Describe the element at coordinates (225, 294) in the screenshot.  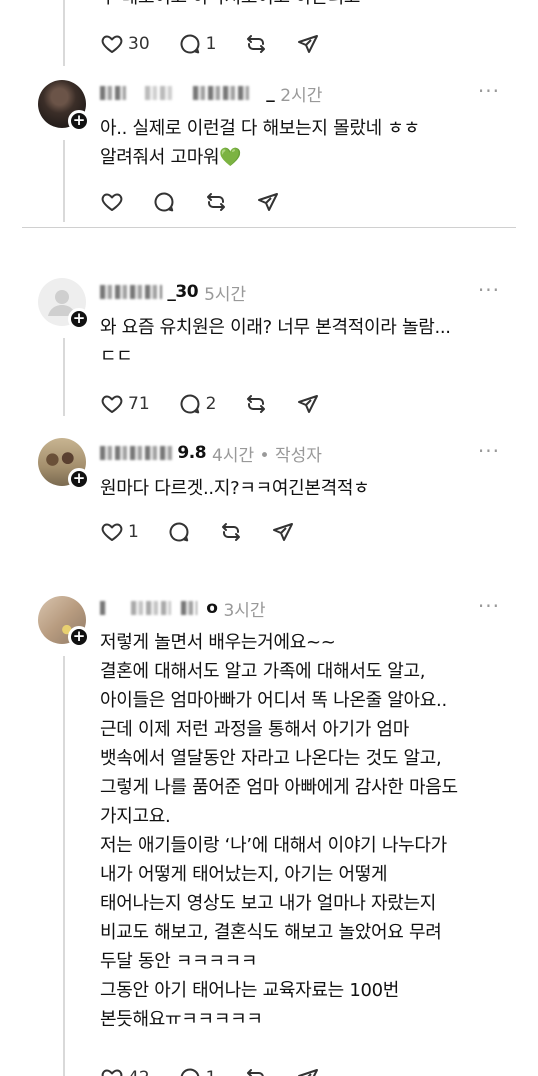
I see `timestamp: 5시간` at that location.